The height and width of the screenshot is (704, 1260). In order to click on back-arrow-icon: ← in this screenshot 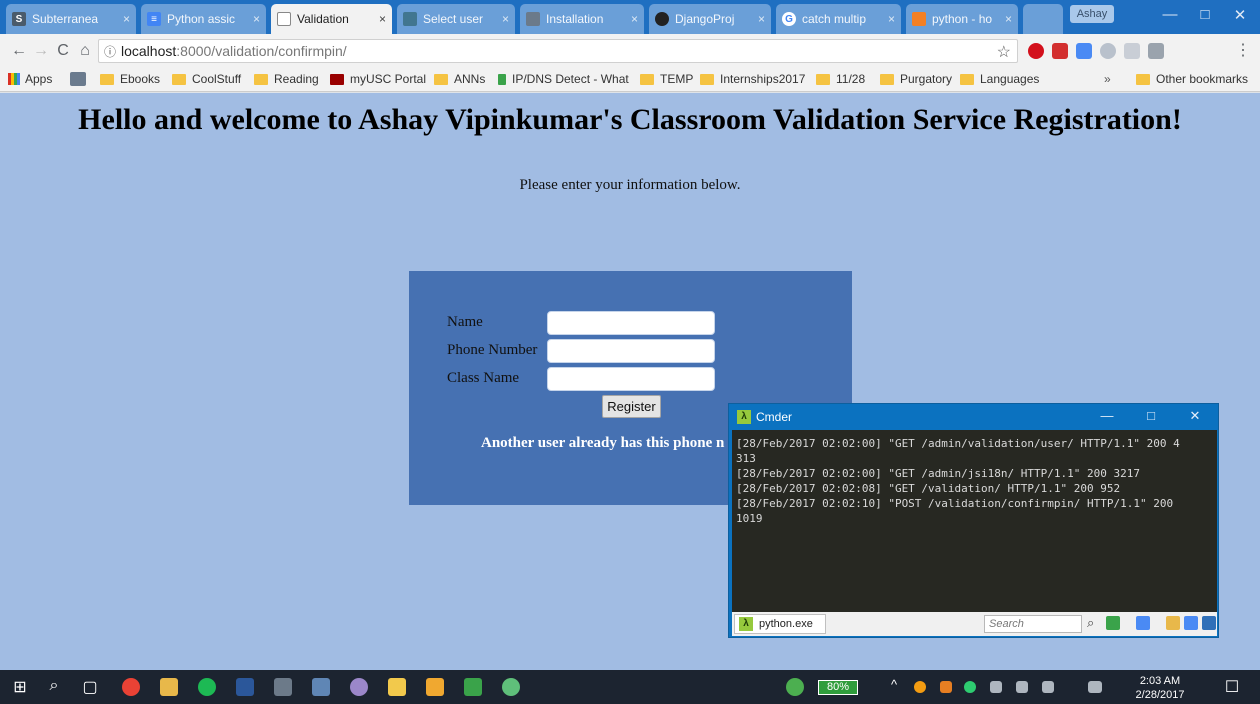, I will do `click(19, 51)`.